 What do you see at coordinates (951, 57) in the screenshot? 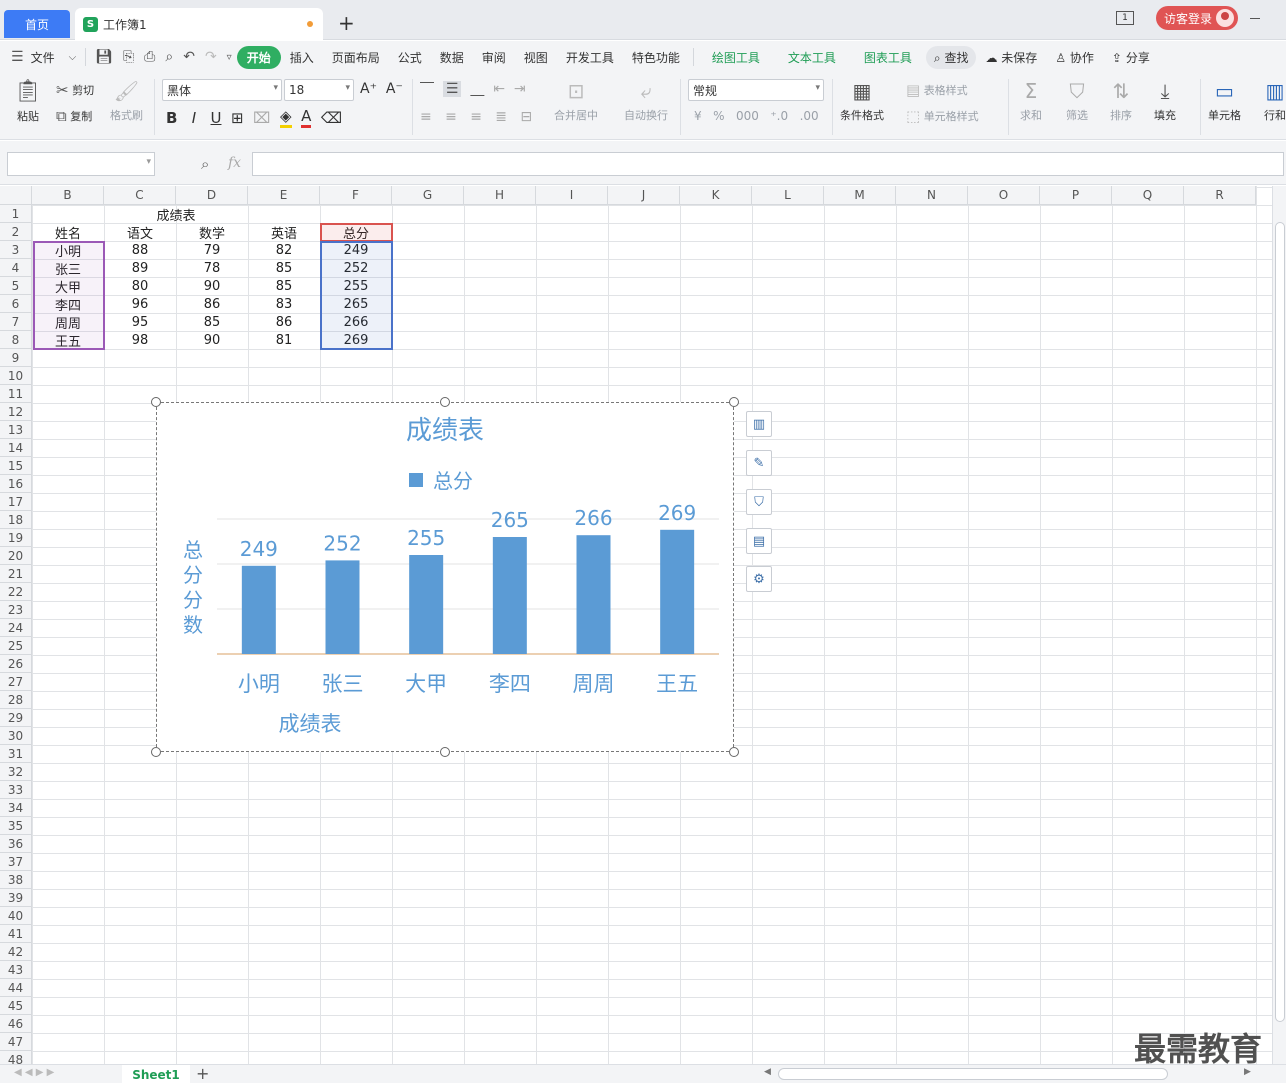
I see `search-button: ⌕ 查找` at bounding box center [951, 57].